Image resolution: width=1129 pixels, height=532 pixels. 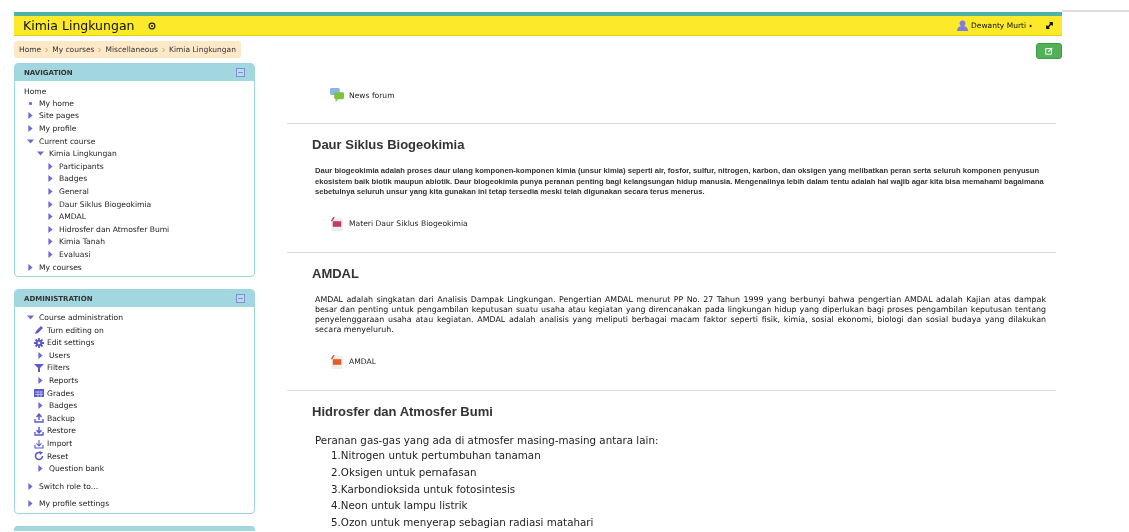 I want to click on list-item: 3.Karbondioksida untuk fotosintesis, so click(x=424, y=489).